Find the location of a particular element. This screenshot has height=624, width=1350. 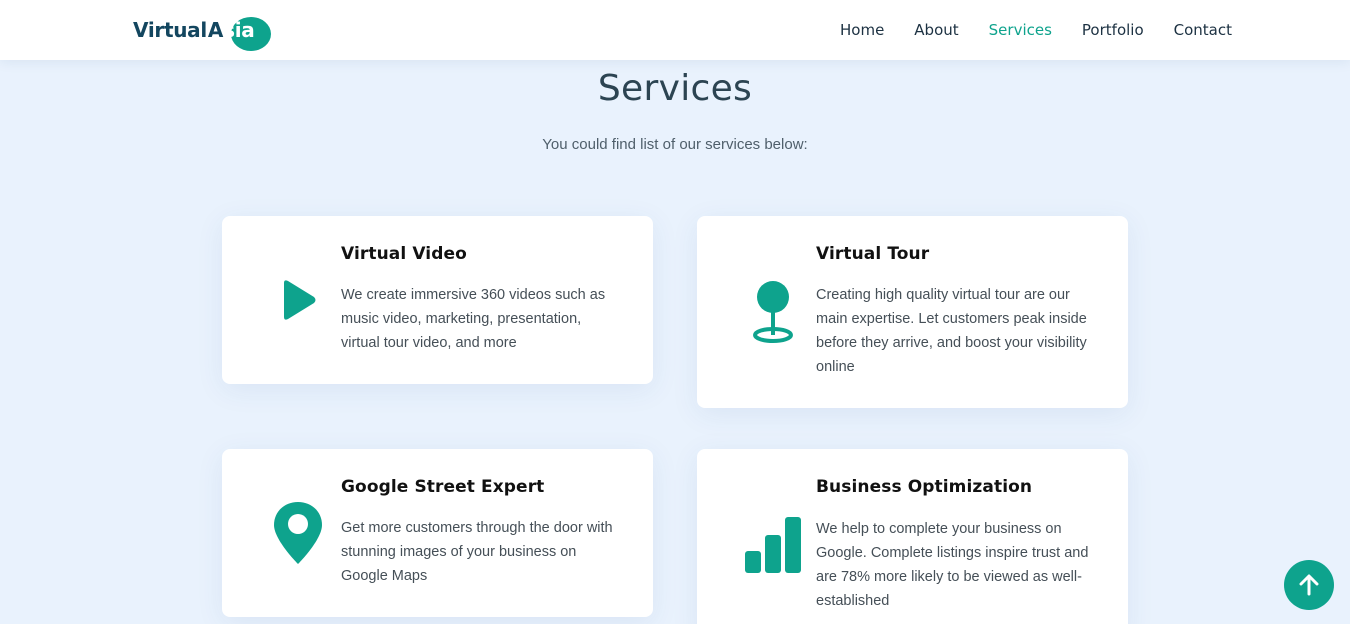

logo-asia-mark: Asia is located at coordinates (239, 30).